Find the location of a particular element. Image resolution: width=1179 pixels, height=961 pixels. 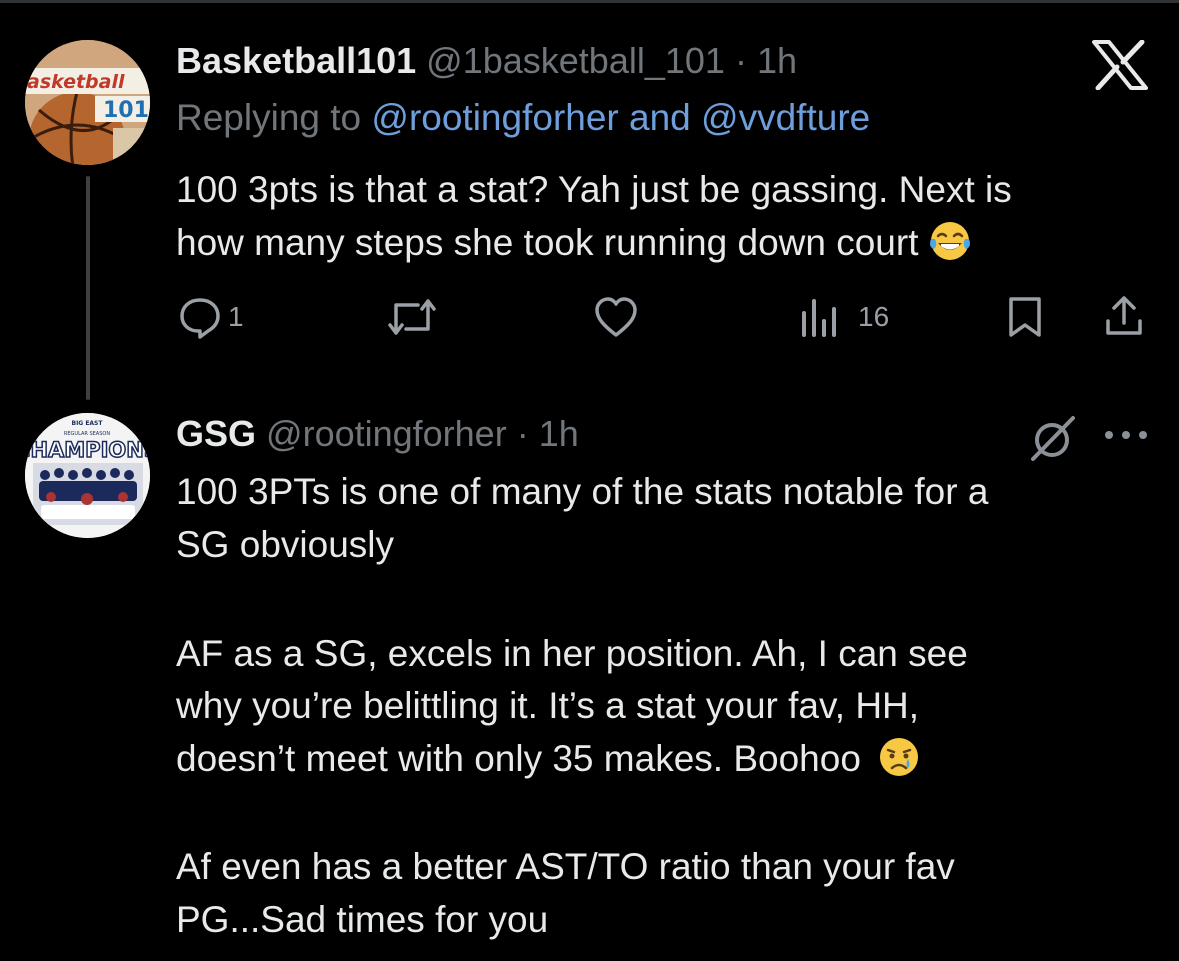

tweet1-header: Basketball101 @1basketball_101 · 1h is located at coordinates (486, 61).